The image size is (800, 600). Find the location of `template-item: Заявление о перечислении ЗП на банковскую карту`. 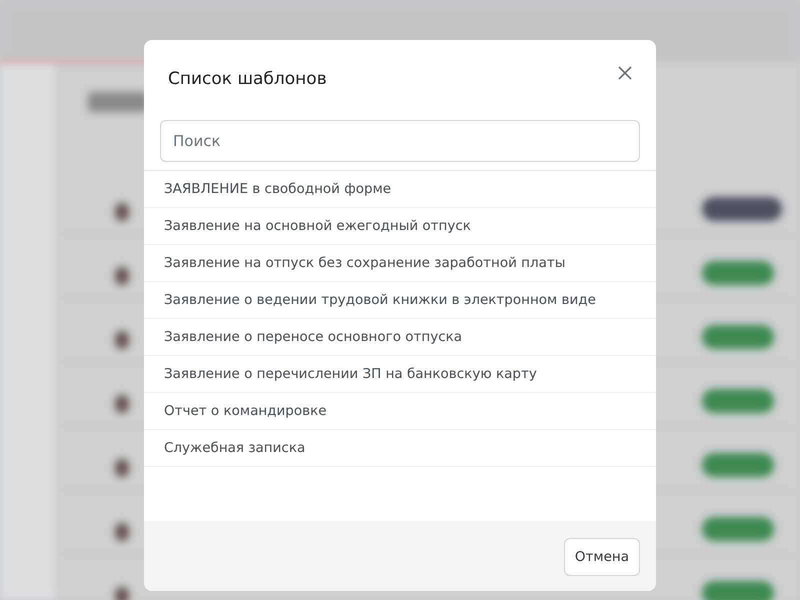

template-item: Заявление о перечислении ЗП на банковскую карту is located at coordinates (400, 374).